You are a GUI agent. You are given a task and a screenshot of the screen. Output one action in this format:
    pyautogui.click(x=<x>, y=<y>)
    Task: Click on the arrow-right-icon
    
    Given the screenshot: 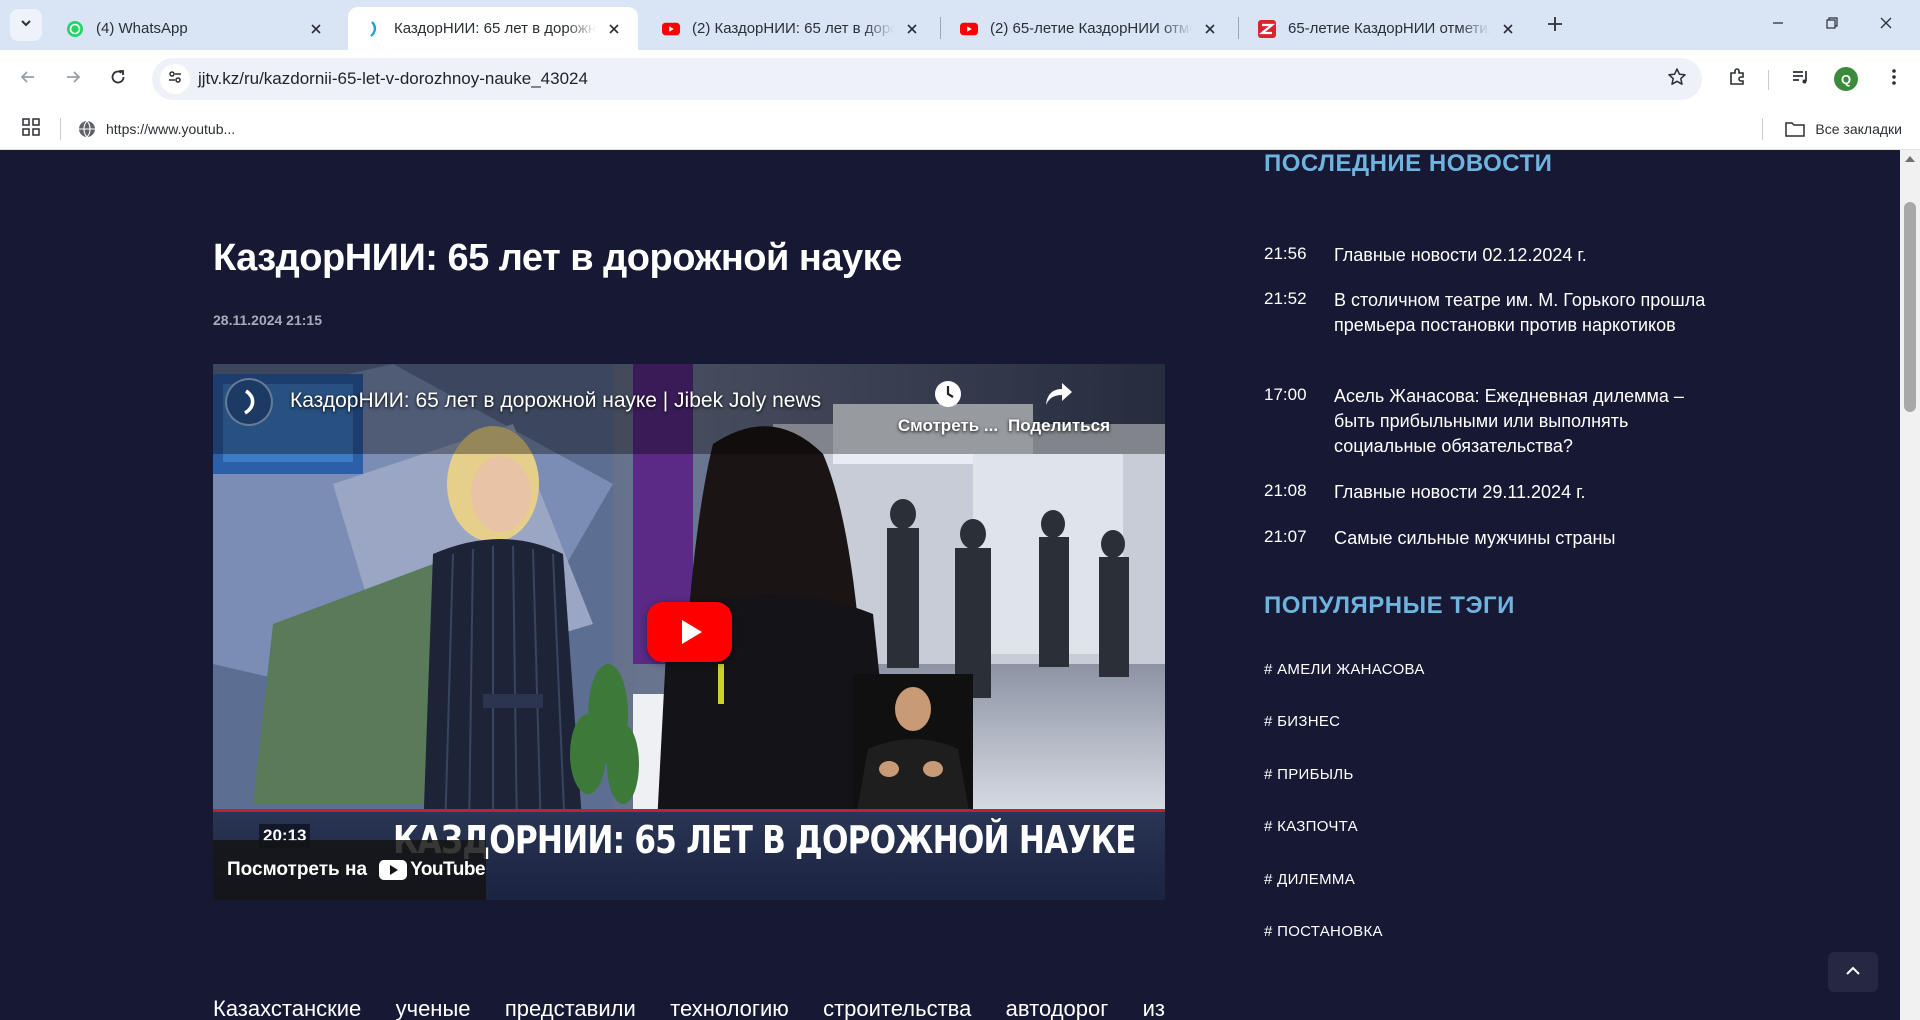 What is the action you would take?
    pyautogui.click(x=73, y=79)
    